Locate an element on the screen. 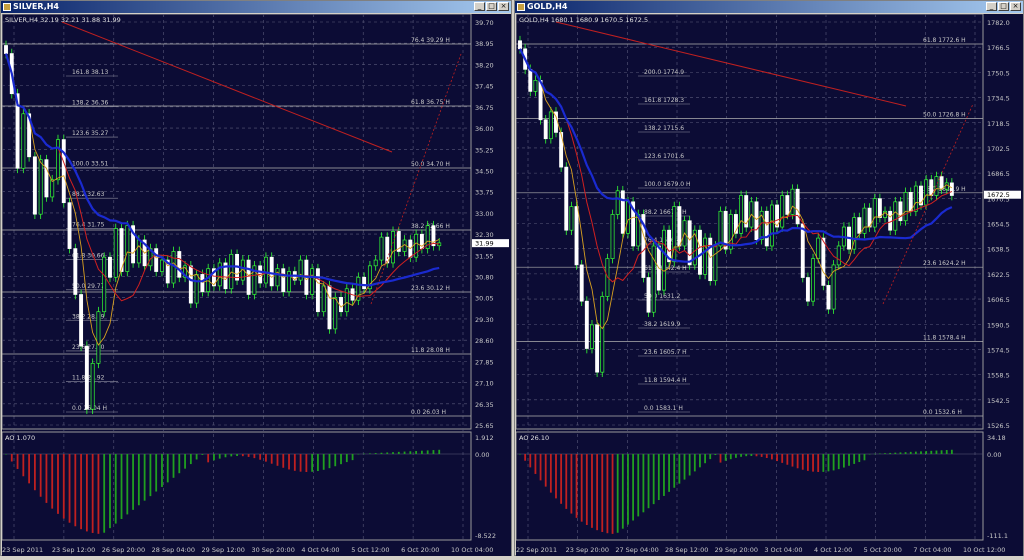 This screenshot has width=1024, height=560. time-tick-label: 26 Sep 20:00 is located at coordinates (123, 550).